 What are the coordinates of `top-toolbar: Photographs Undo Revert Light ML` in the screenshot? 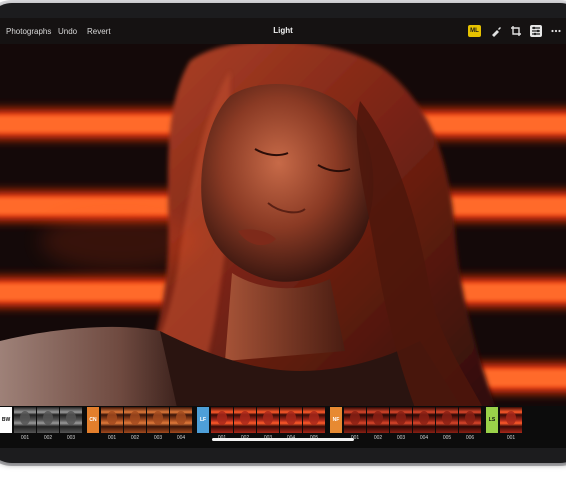 It's located at (283, 31).